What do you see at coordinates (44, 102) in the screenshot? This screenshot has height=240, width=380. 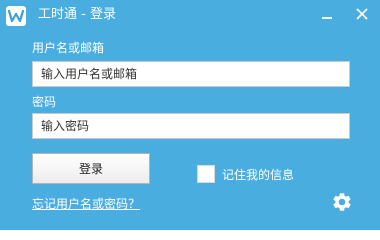 I see `password-label: 密码` at bounding box center [44, 102].